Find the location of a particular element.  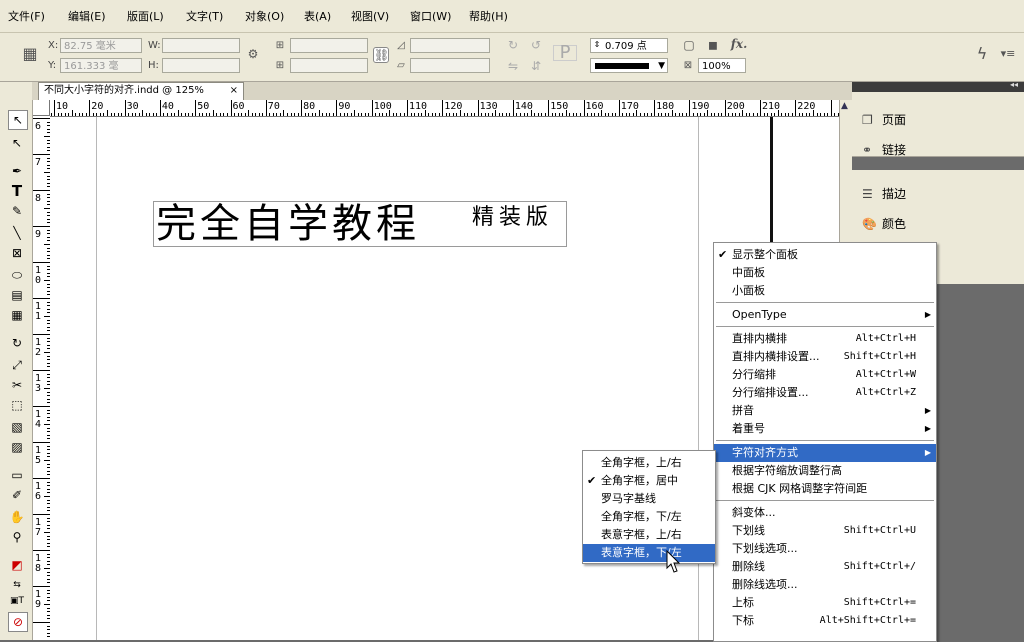

menu-object: 对象(O) is located at coordinates (264, 16).